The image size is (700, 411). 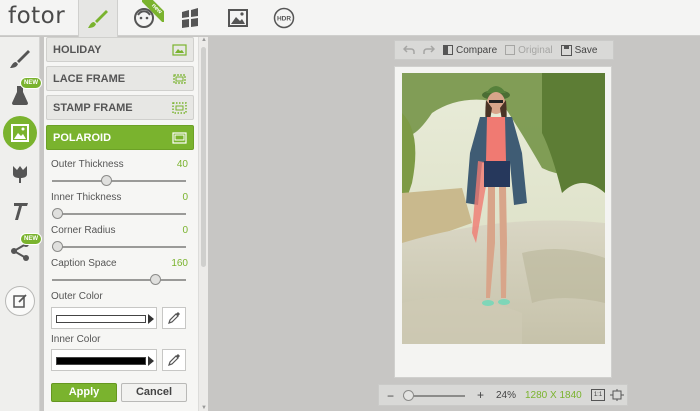 I want to click on edit-note-icon, so click(x=20, y=301).